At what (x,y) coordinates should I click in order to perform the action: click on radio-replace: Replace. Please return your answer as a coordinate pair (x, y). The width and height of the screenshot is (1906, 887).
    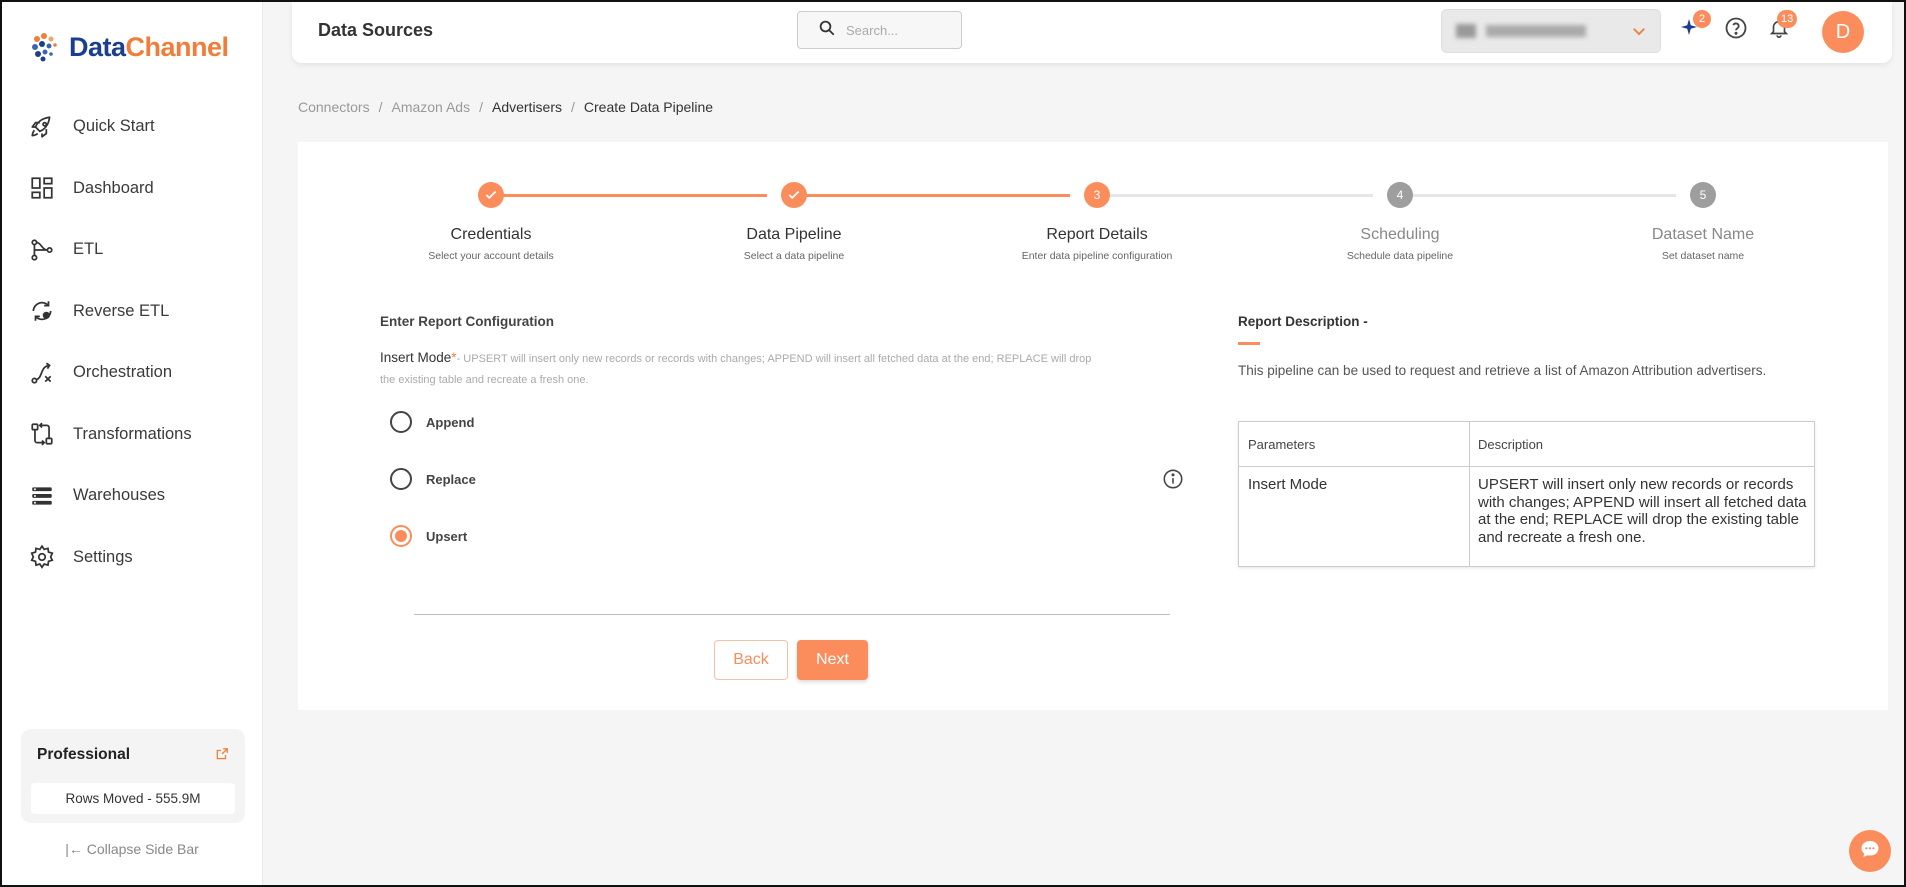
    Looking at the image, I should click on (433, 479).